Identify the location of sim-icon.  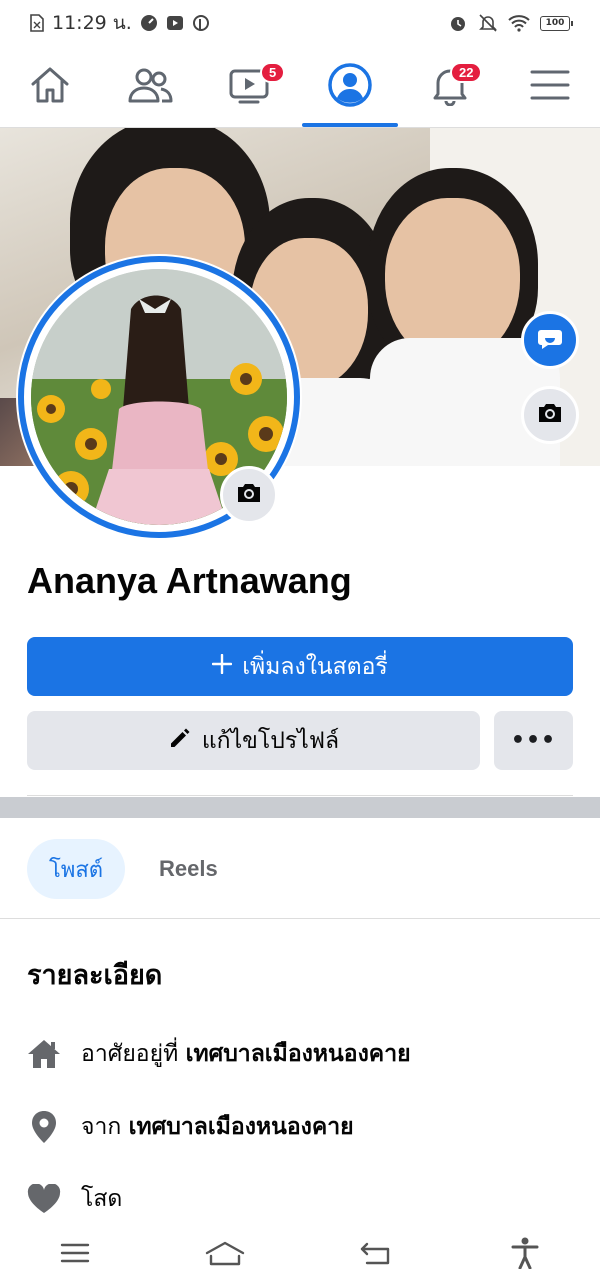
(37, 23).